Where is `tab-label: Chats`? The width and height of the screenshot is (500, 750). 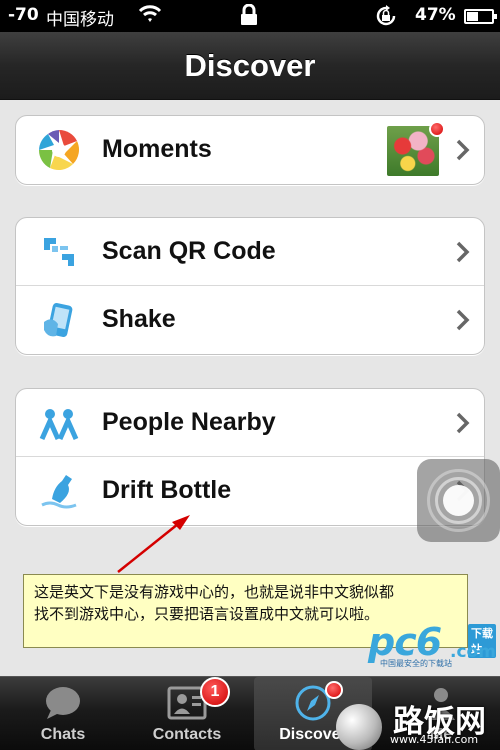
tab-label: Chats is located at coordinates (63, 734).